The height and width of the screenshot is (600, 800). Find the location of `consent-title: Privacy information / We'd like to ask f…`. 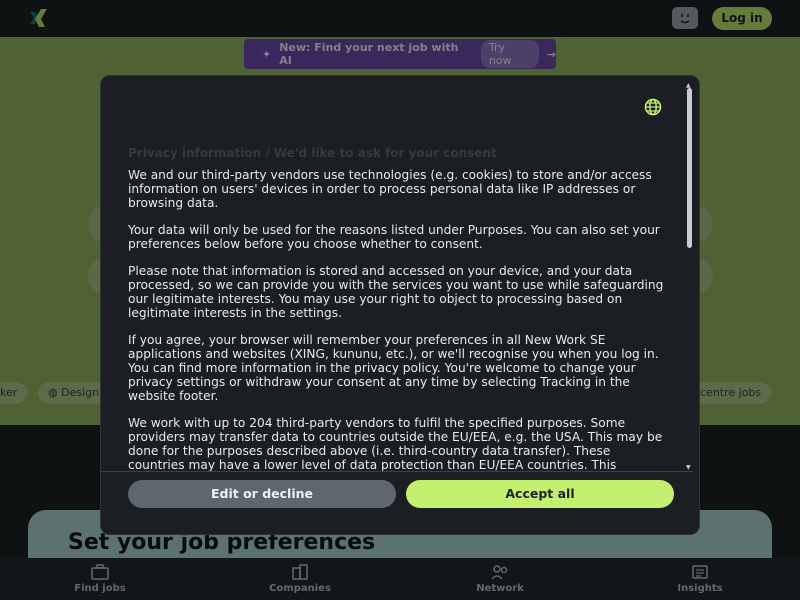

consent-title: Privacy information / We'd like to ask f… is located at coordinates (312, 153).